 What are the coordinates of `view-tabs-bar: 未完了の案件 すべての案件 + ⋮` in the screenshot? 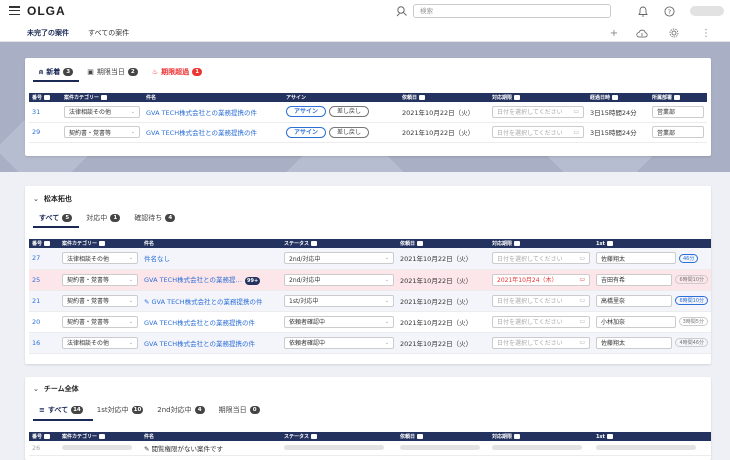 It's located at (365, 42).